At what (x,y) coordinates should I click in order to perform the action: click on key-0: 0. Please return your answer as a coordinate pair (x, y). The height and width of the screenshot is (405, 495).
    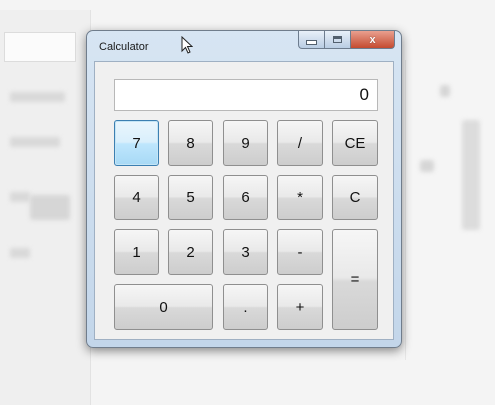
    Looking at the image, I should click on (163, 307).